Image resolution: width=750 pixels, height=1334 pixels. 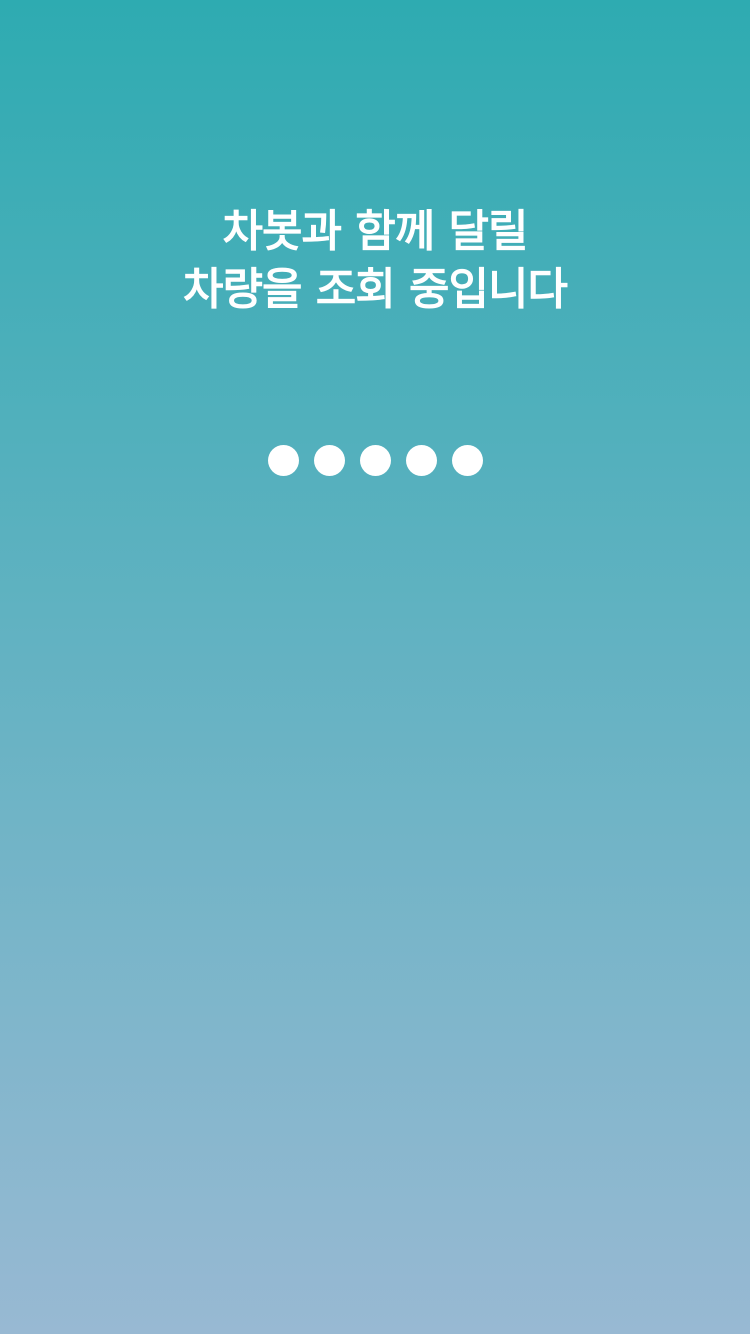 I want to click on loading-message: 차봇과 함께 달릴 차량을 조회 중입니다, so click(x=375, y=261).